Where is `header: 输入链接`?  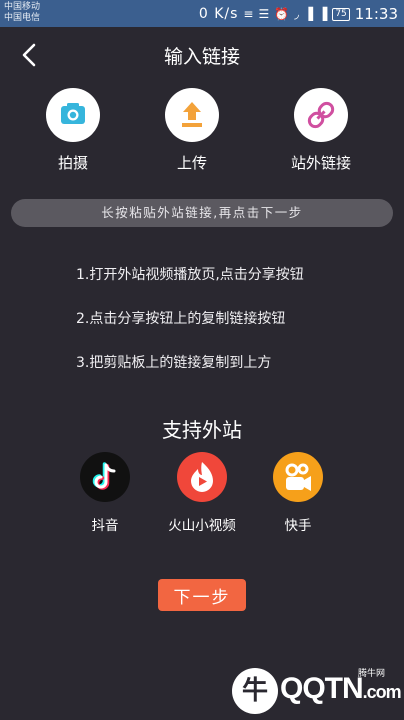 header: 输入链接 is located at coordinates (202, 54).